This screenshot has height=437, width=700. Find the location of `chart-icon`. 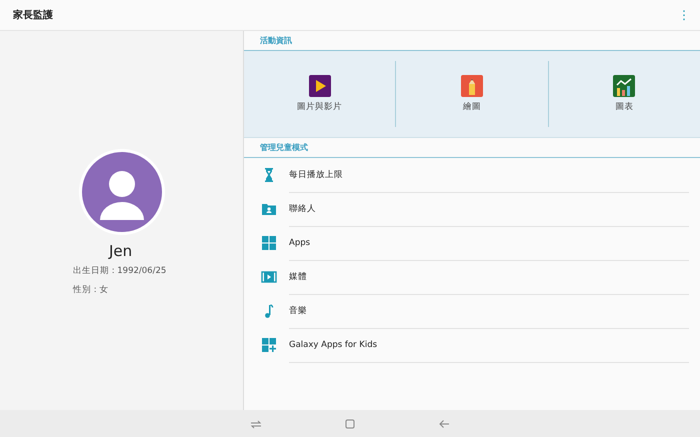

chart-icon is located at coordinates (624, 86).